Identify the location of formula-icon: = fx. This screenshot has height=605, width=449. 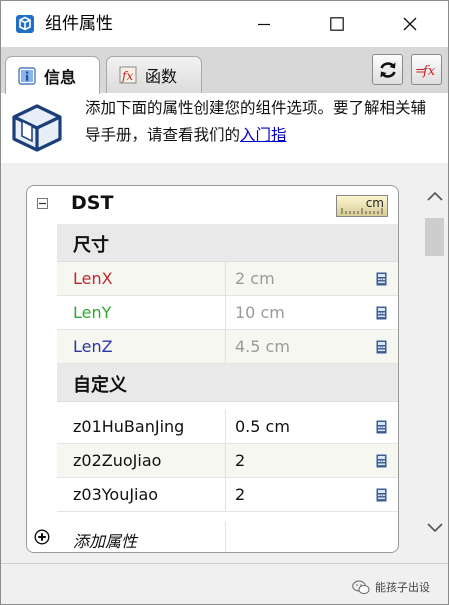
(425, 71).